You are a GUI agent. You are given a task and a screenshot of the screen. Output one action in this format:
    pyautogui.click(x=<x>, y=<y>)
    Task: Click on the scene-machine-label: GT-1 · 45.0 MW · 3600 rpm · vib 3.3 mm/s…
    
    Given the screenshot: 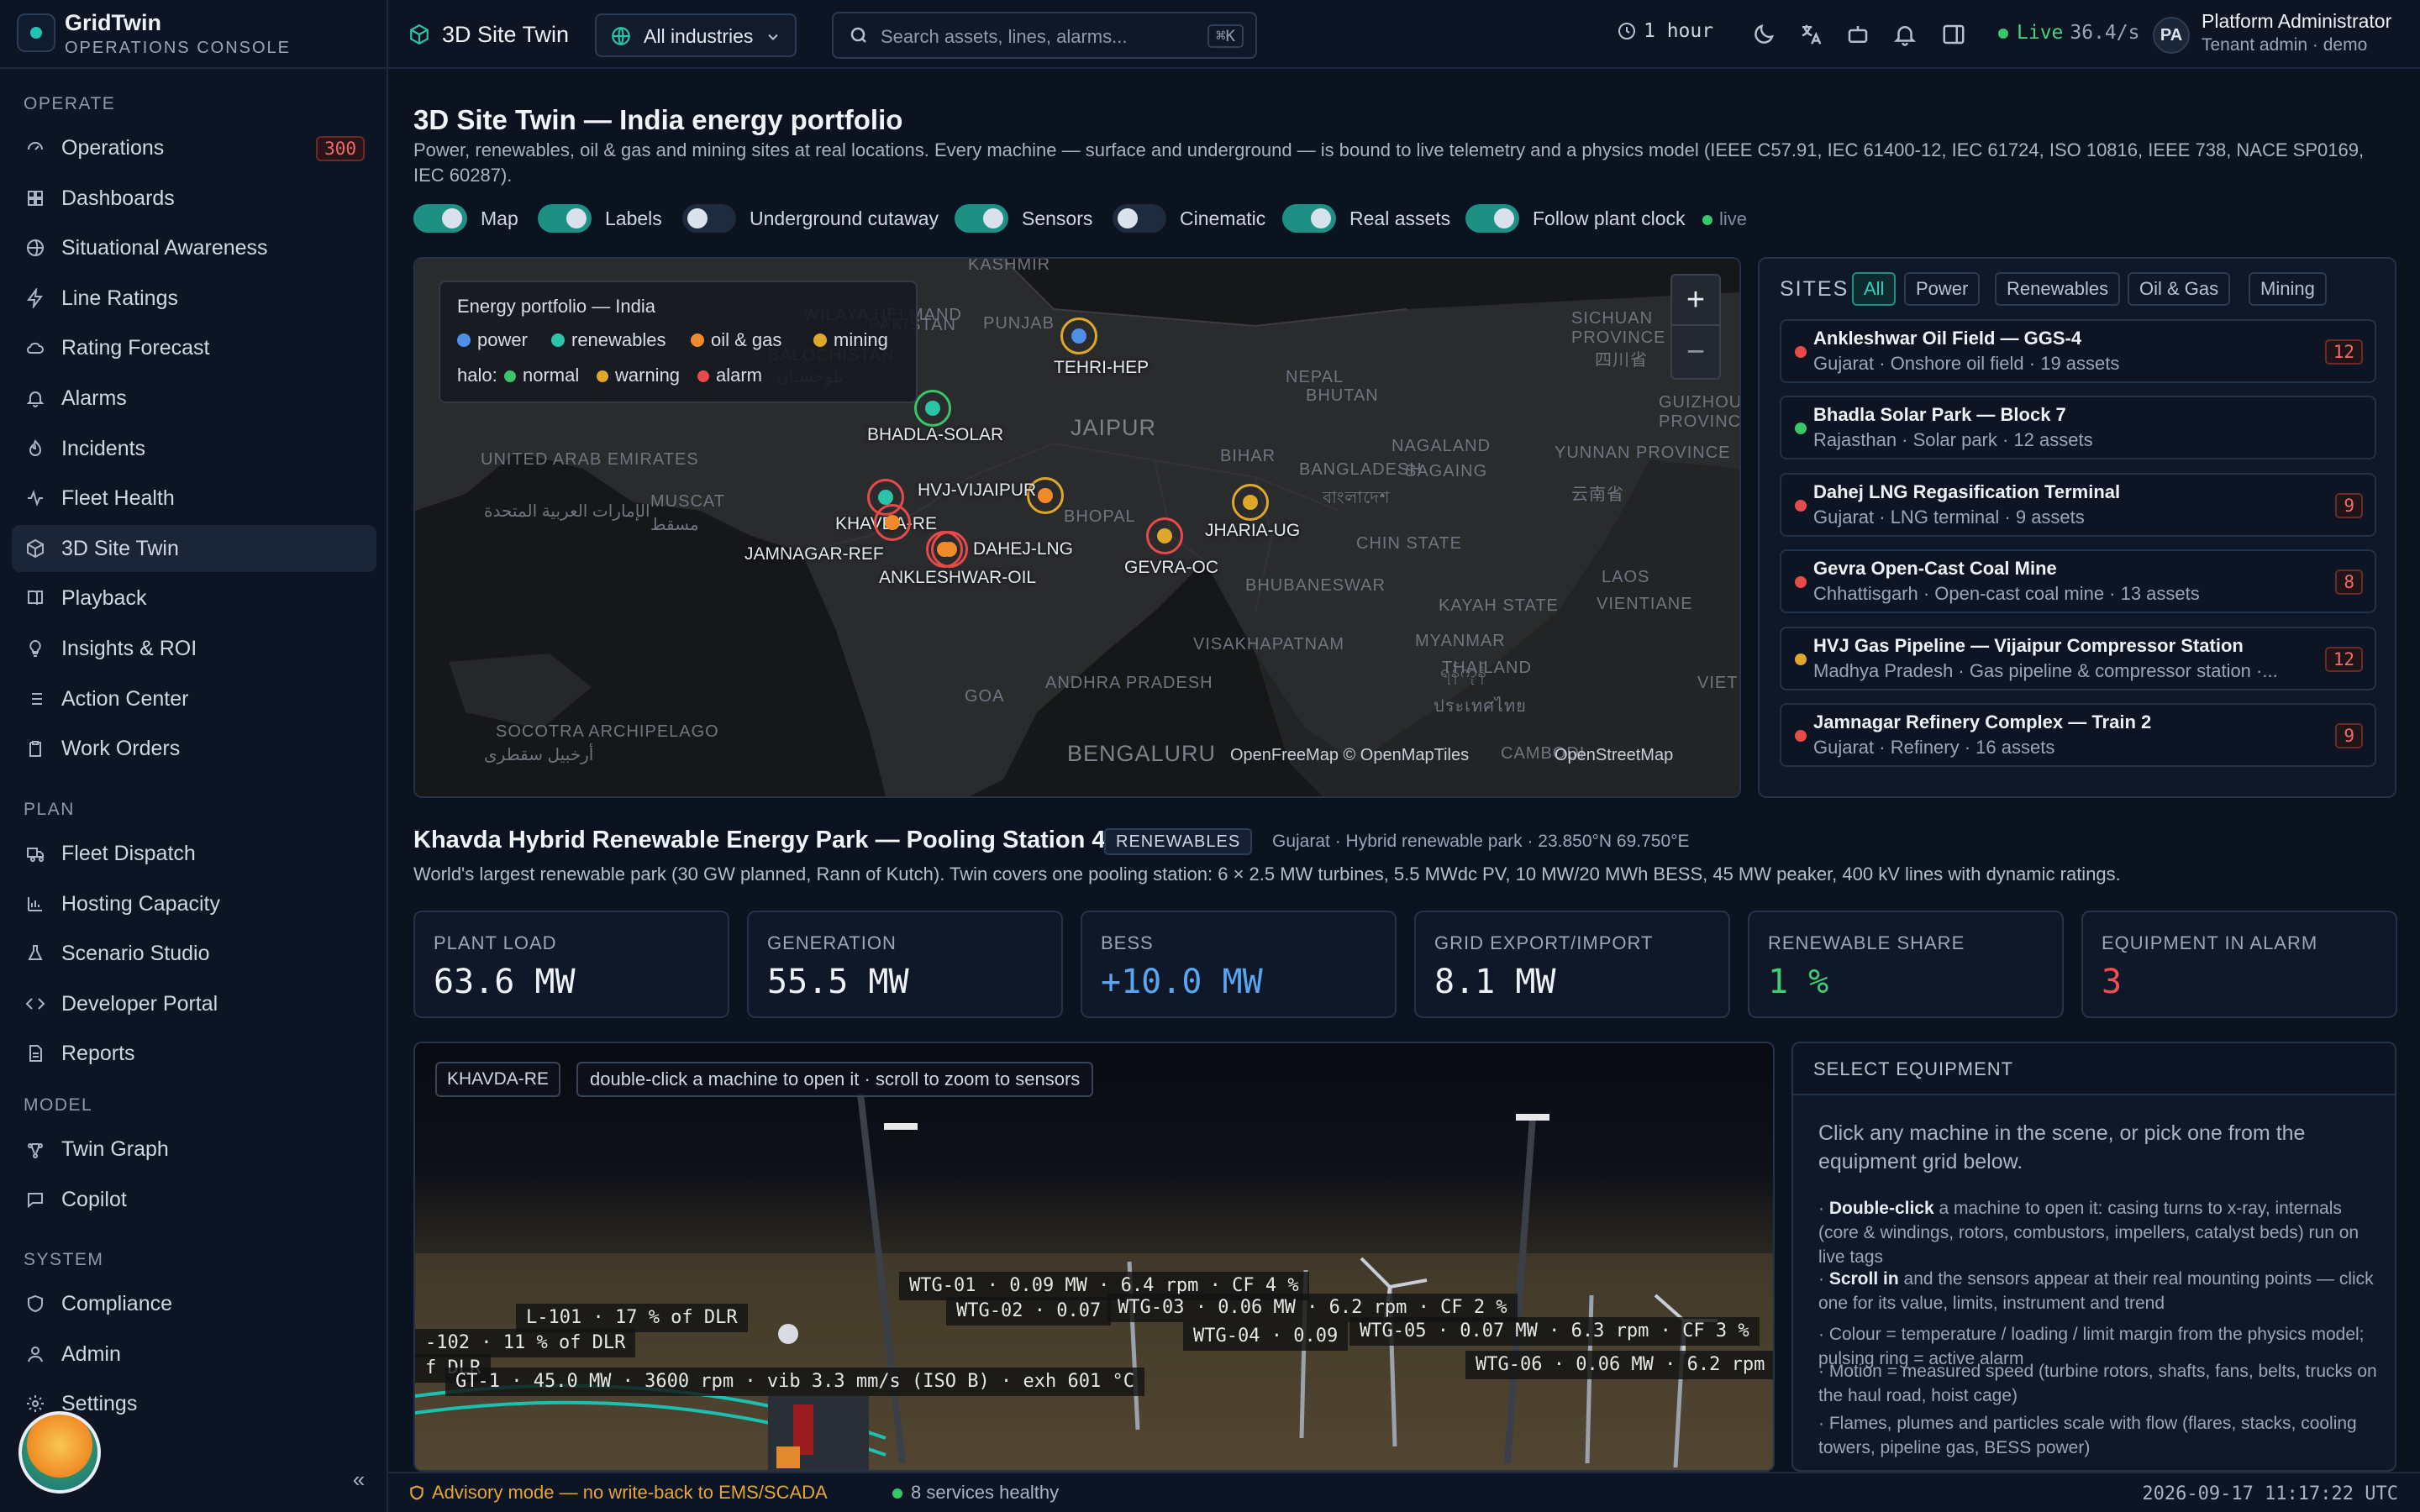 What is the action you would take?
    pyautogui.click(x=794, y=1382)
    